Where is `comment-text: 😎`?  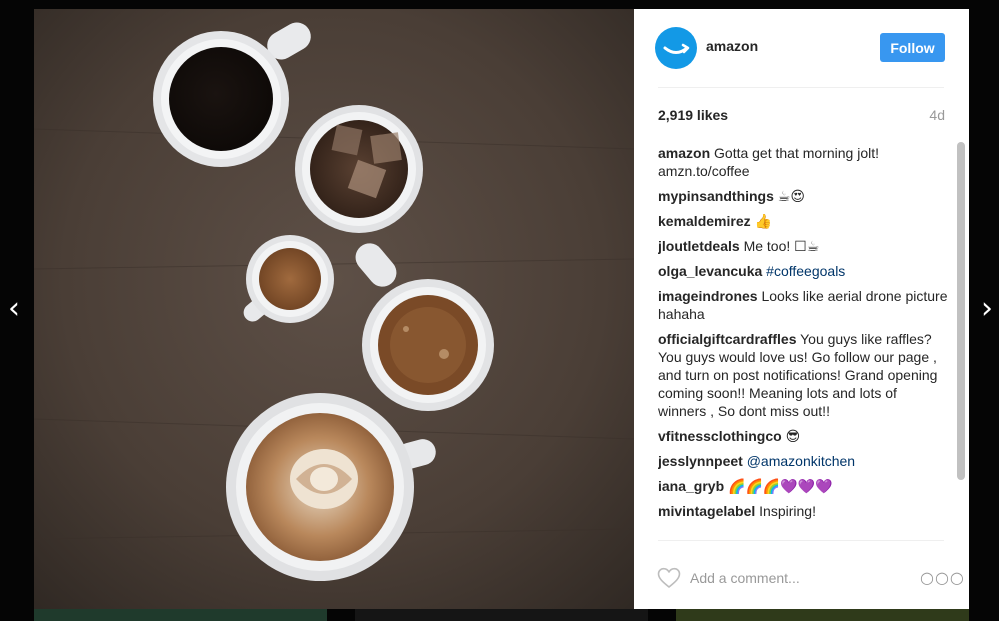
comment-text: 😎 is located at coordinates (793, 436).